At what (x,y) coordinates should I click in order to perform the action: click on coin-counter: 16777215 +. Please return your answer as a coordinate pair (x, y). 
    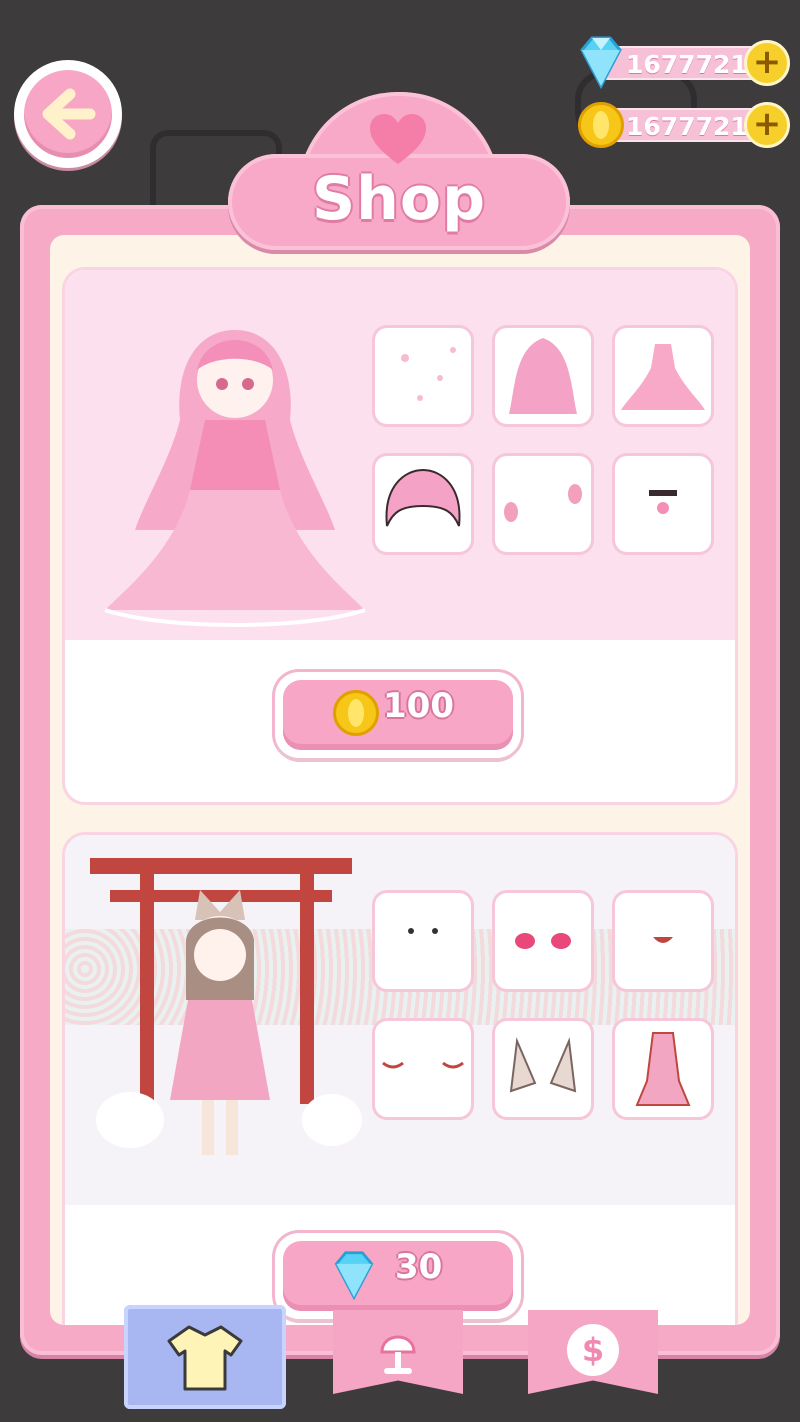
    Looking at the image, I should click on (683, 125).